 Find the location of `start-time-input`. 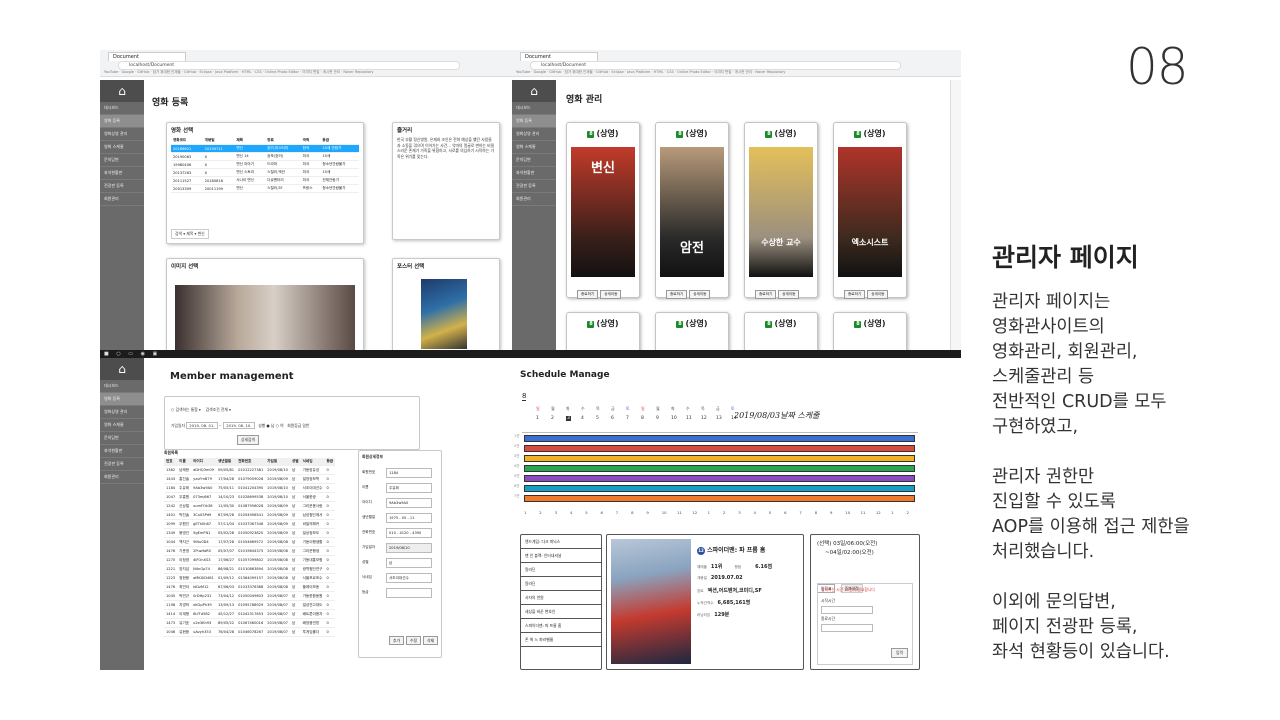

start-time-input is located at coordinates (847, 610).